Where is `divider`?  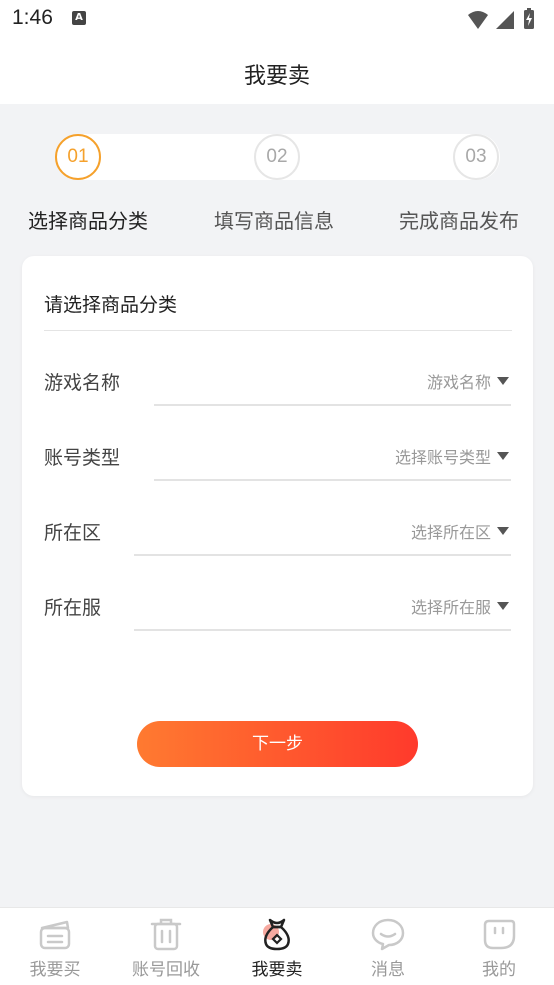
divider is located at coordinates (278, 330).